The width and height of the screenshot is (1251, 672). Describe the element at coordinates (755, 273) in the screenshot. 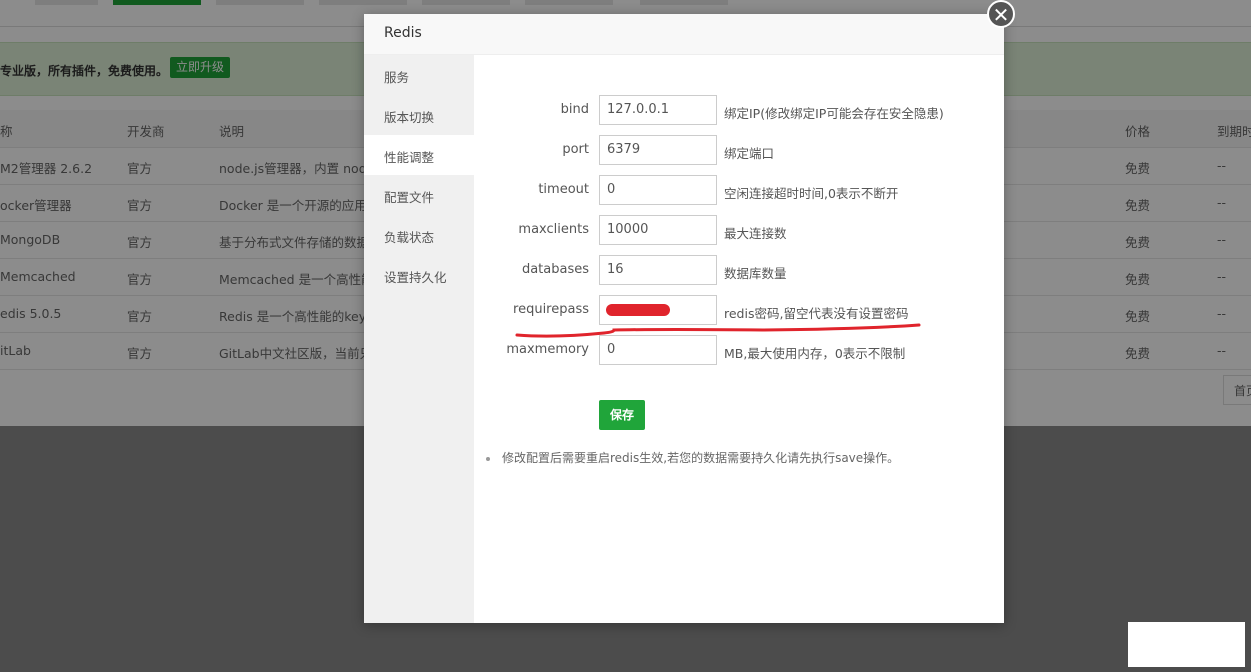

I see `databases-desc: 数据库数量` at that location.